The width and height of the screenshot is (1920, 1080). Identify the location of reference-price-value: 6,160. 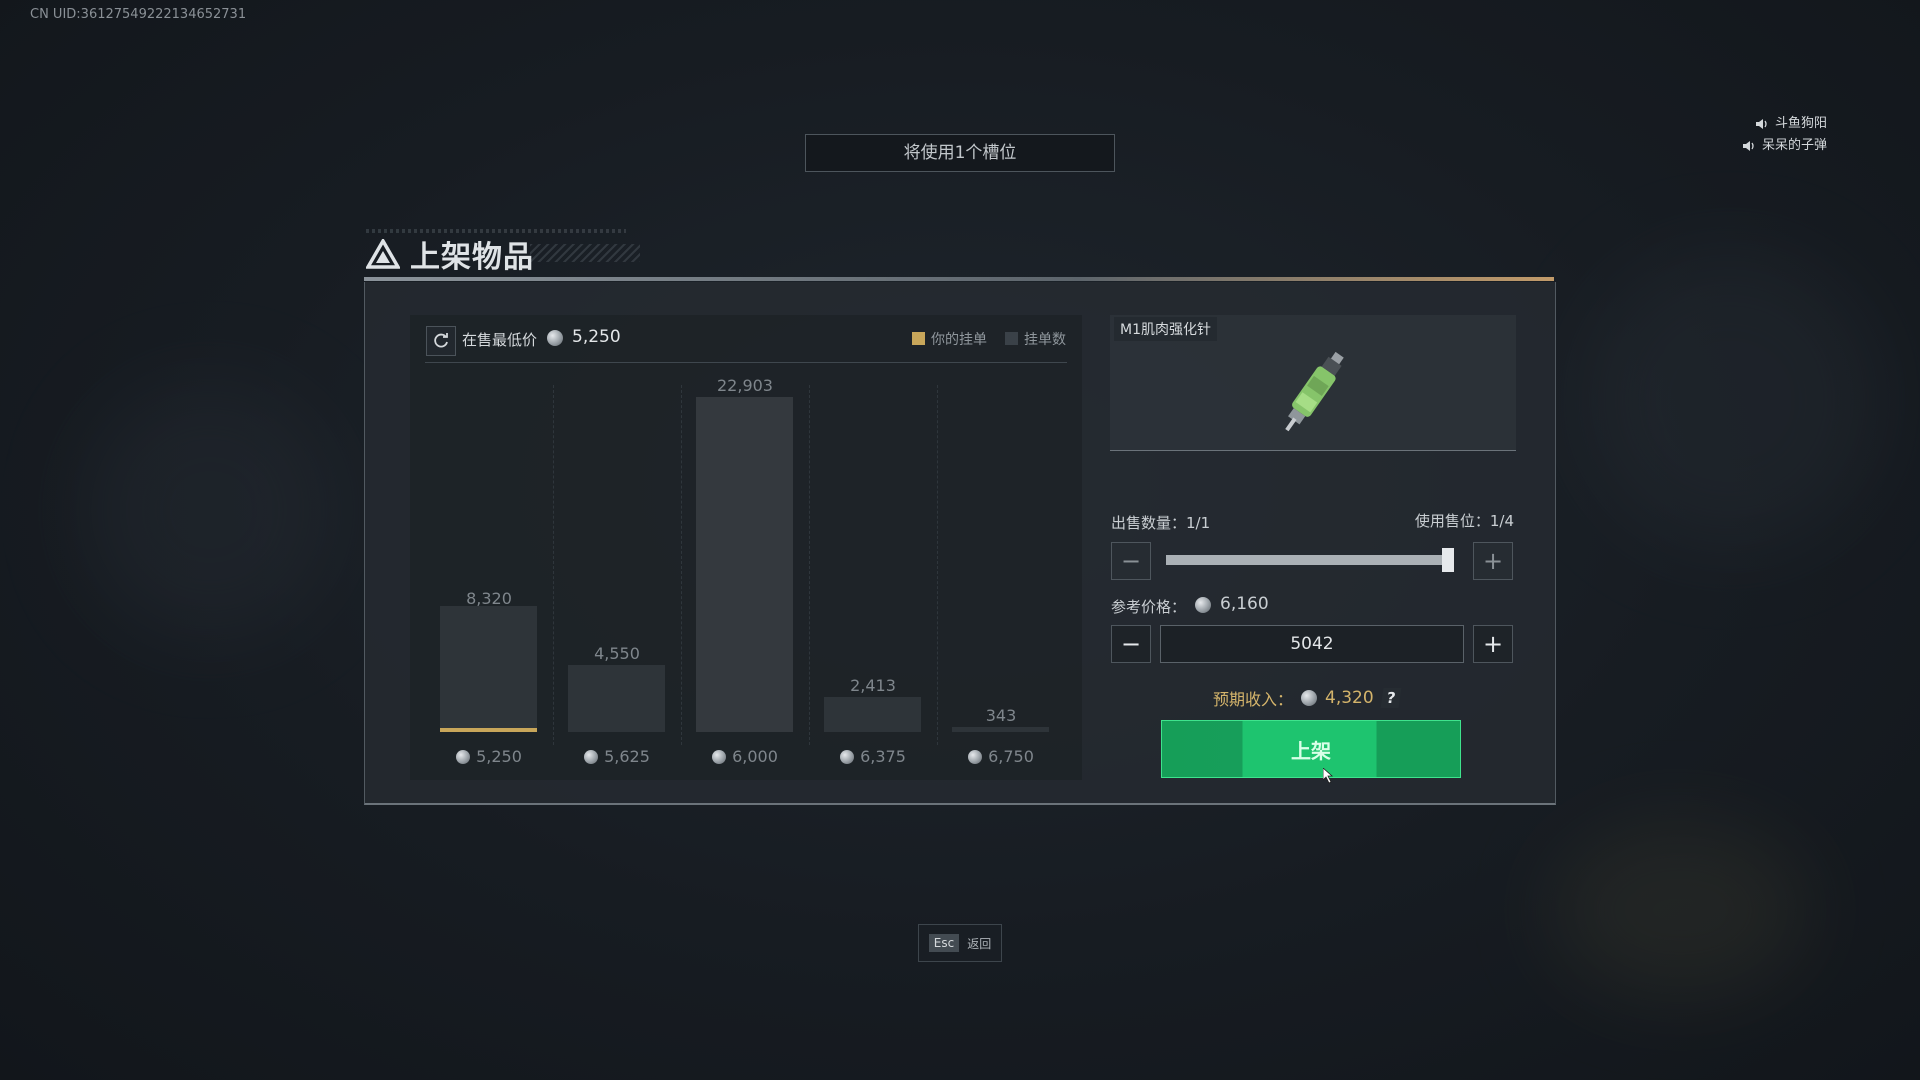
(1244, 604).